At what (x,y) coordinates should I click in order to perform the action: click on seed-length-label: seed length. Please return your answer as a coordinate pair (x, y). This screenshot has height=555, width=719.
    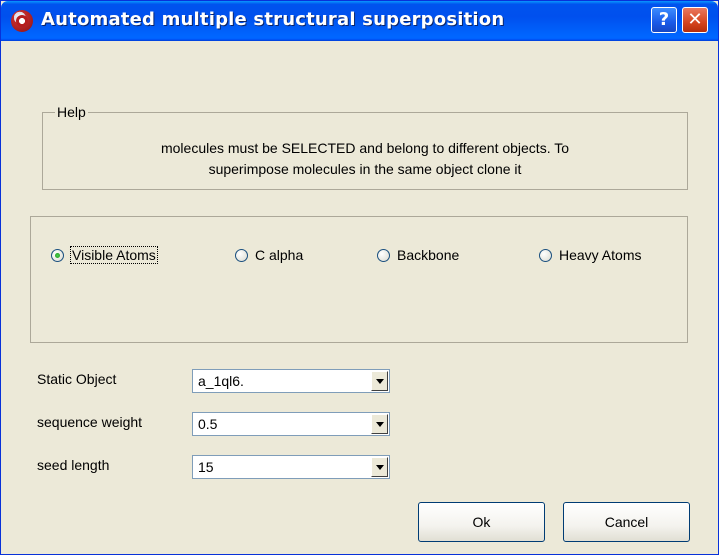
    Looking at the image, I should click on (73, 465).